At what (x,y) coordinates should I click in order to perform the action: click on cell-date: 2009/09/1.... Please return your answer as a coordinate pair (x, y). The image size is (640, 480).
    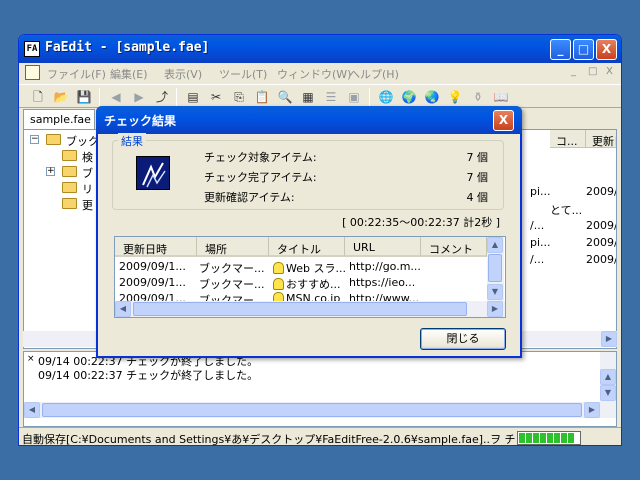
    Looking at the image, I should click on (152, 282).